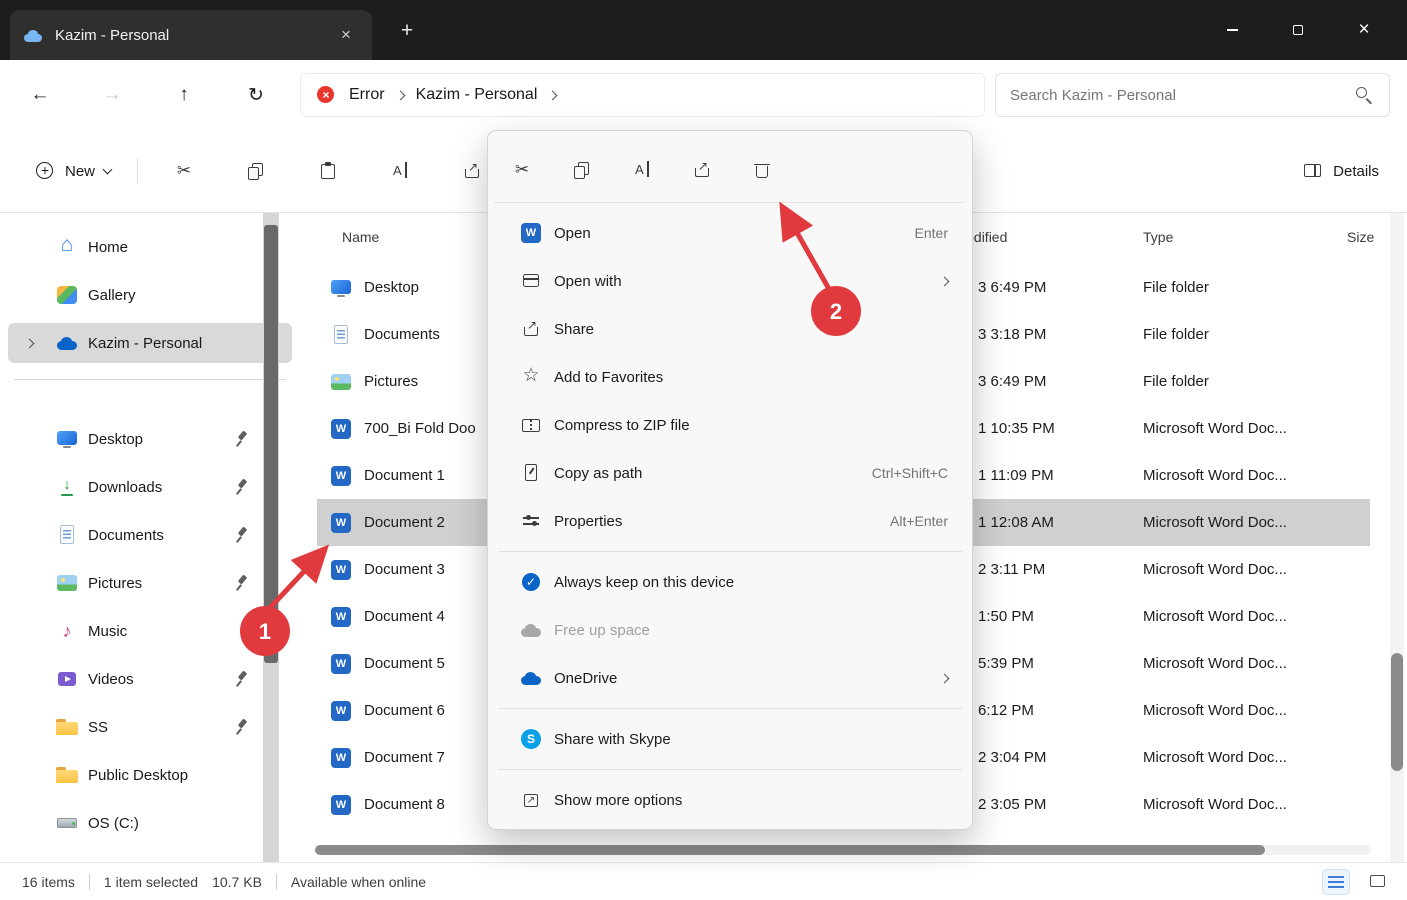  I want to click on back-button, so click(40, 95).